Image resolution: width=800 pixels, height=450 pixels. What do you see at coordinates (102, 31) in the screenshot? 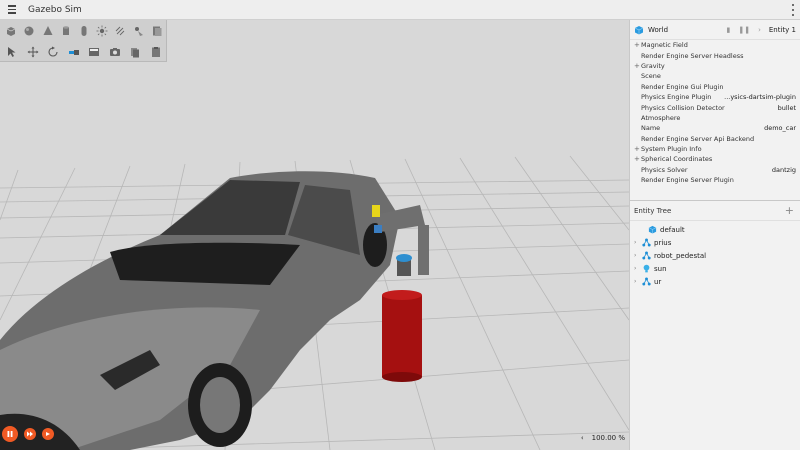
I see `sun-light-icon` at bounding box center [102, 31].